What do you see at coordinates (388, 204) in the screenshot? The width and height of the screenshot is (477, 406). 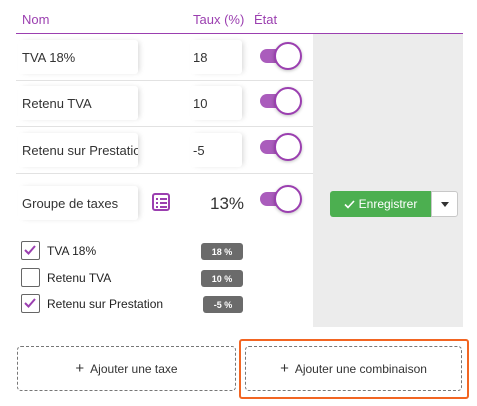 I see `save-button-label: Enregistrer` at bounding box center [388, 204].